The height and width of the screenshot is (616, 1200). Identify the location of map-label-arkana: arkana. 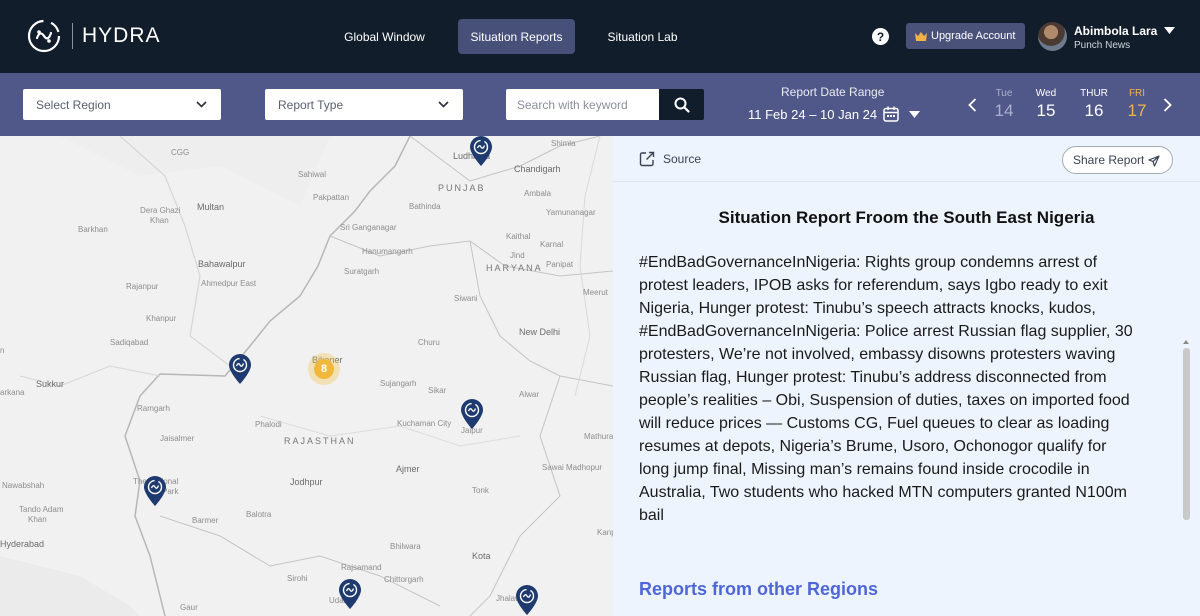
(12, 392).